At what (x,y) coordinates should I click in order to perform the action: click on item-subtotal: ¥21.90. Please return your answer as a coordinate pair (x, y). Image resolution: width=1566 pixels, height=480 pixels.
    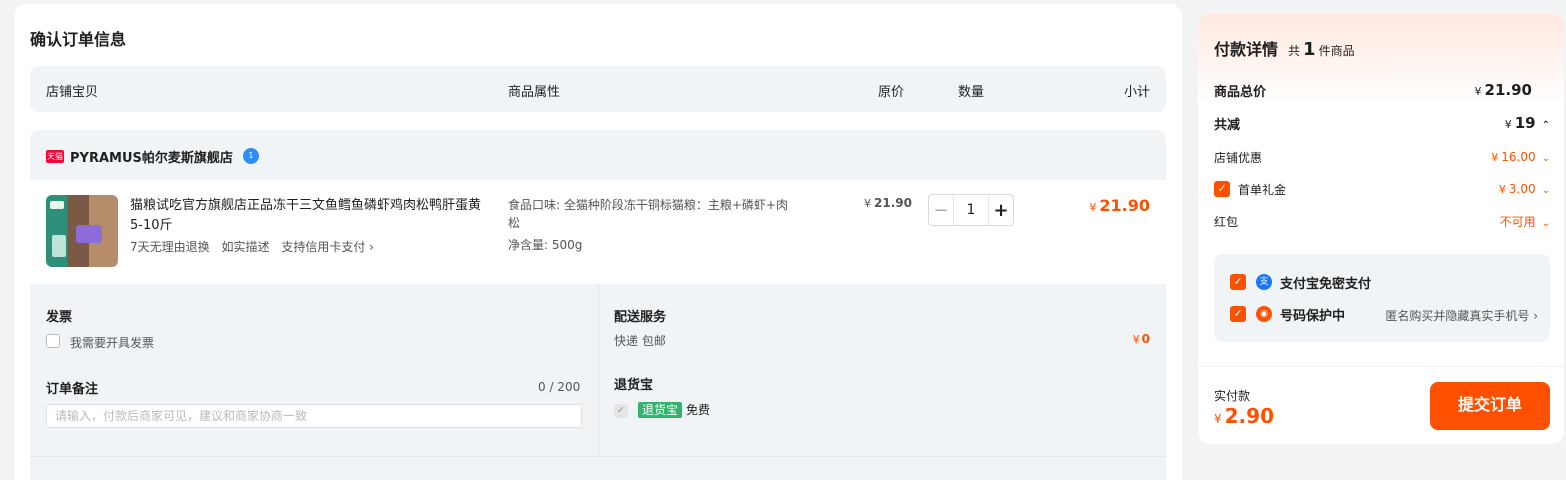
    Looking at the image, I should click on (1119, 205).